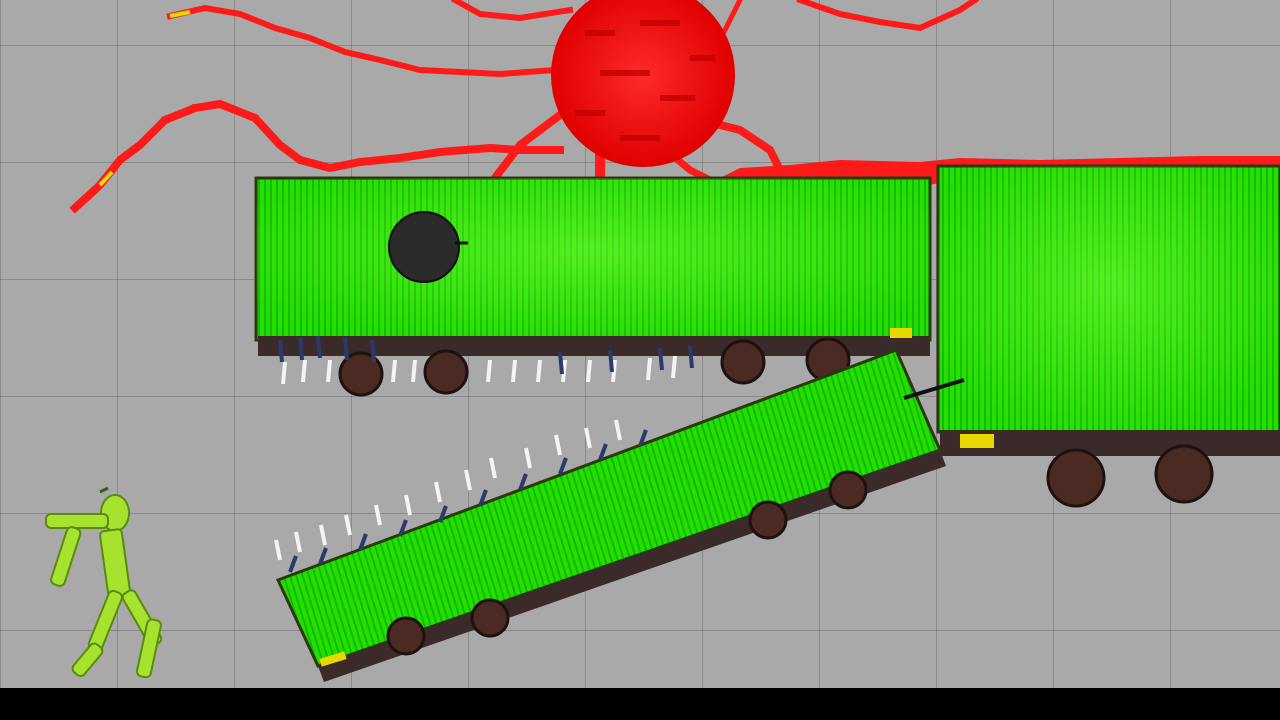 This screenshot has height=720, width=1280. I want to click on melon-arm-upper, so click(77, 521).